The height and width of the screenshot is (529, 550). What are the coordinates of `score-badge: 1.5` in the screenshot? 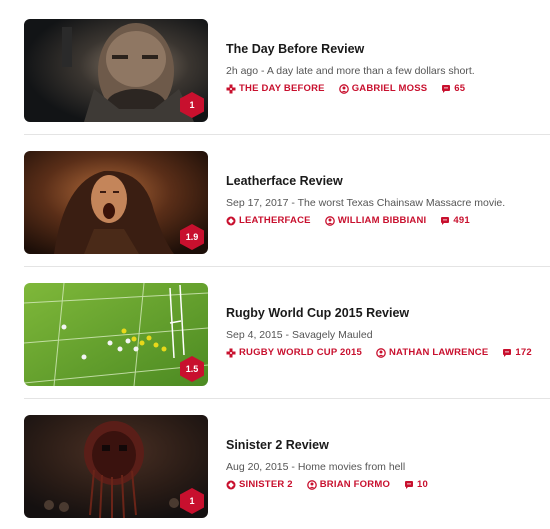 It's located at (192, 369).